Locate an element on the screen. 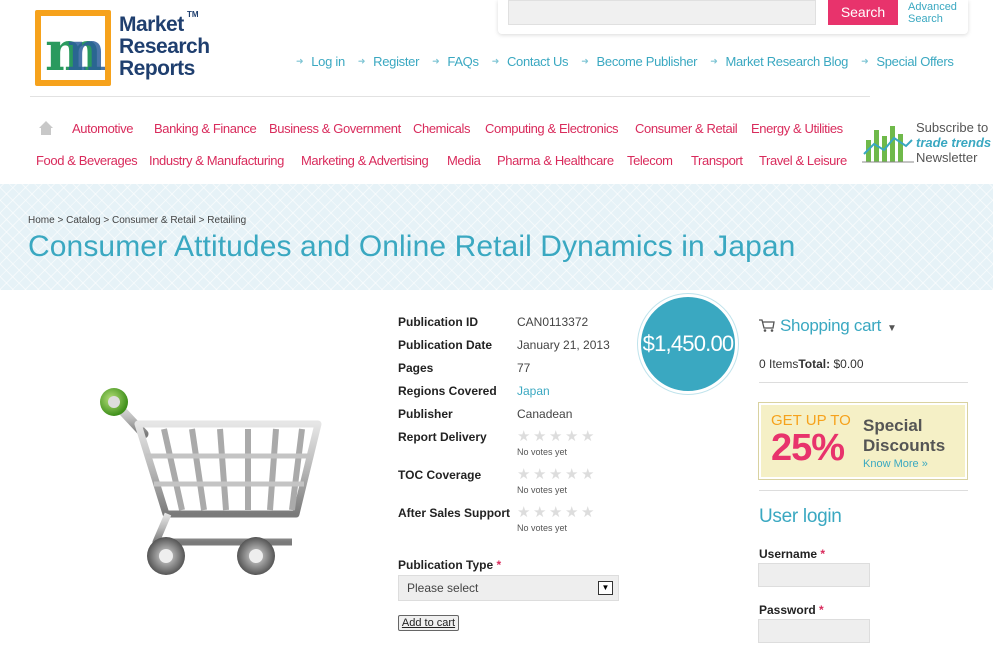  dropdown-arrow-icon: ▼ is located at coordinates (605, 588).